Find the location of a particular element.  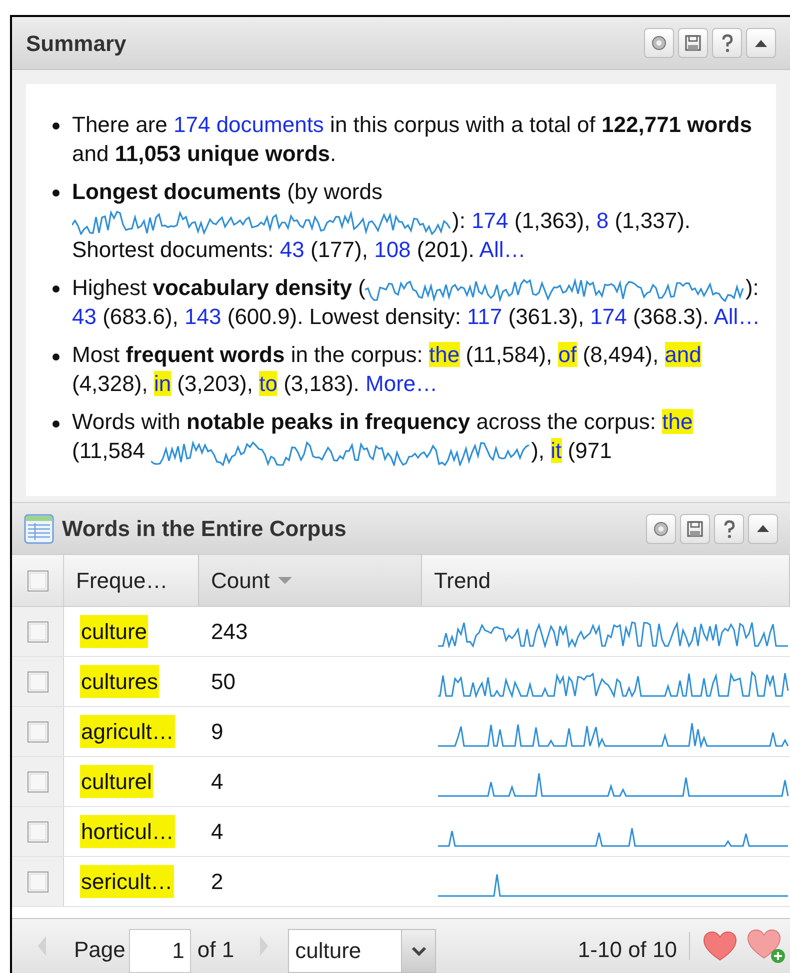

word-cell: culture is located at coordinates (114, 631).